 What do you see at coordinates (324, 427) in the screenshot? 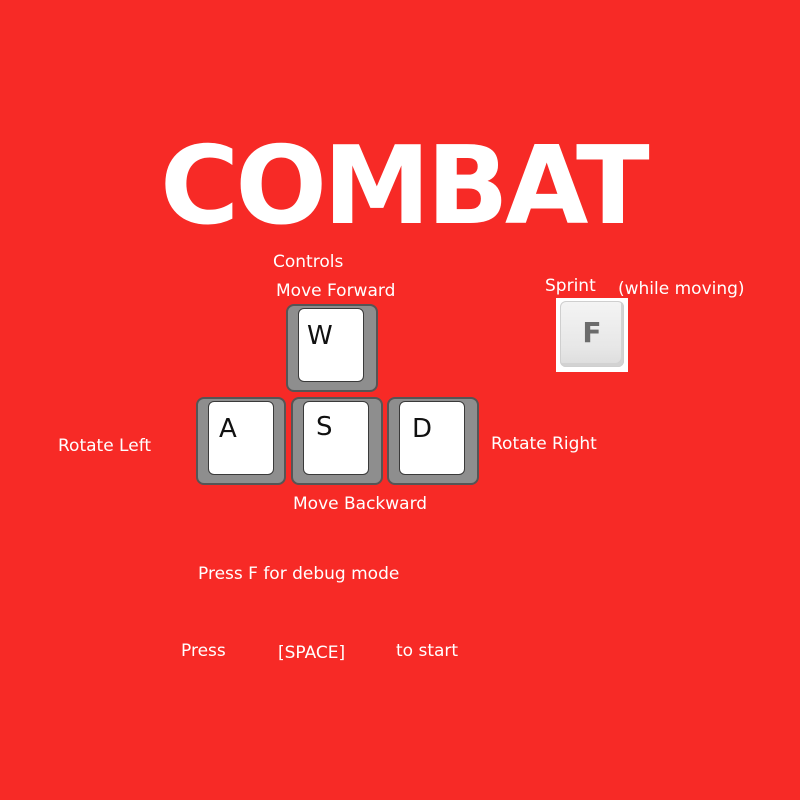
I see `s-key-letter: S` at bounding box center [324, 427].